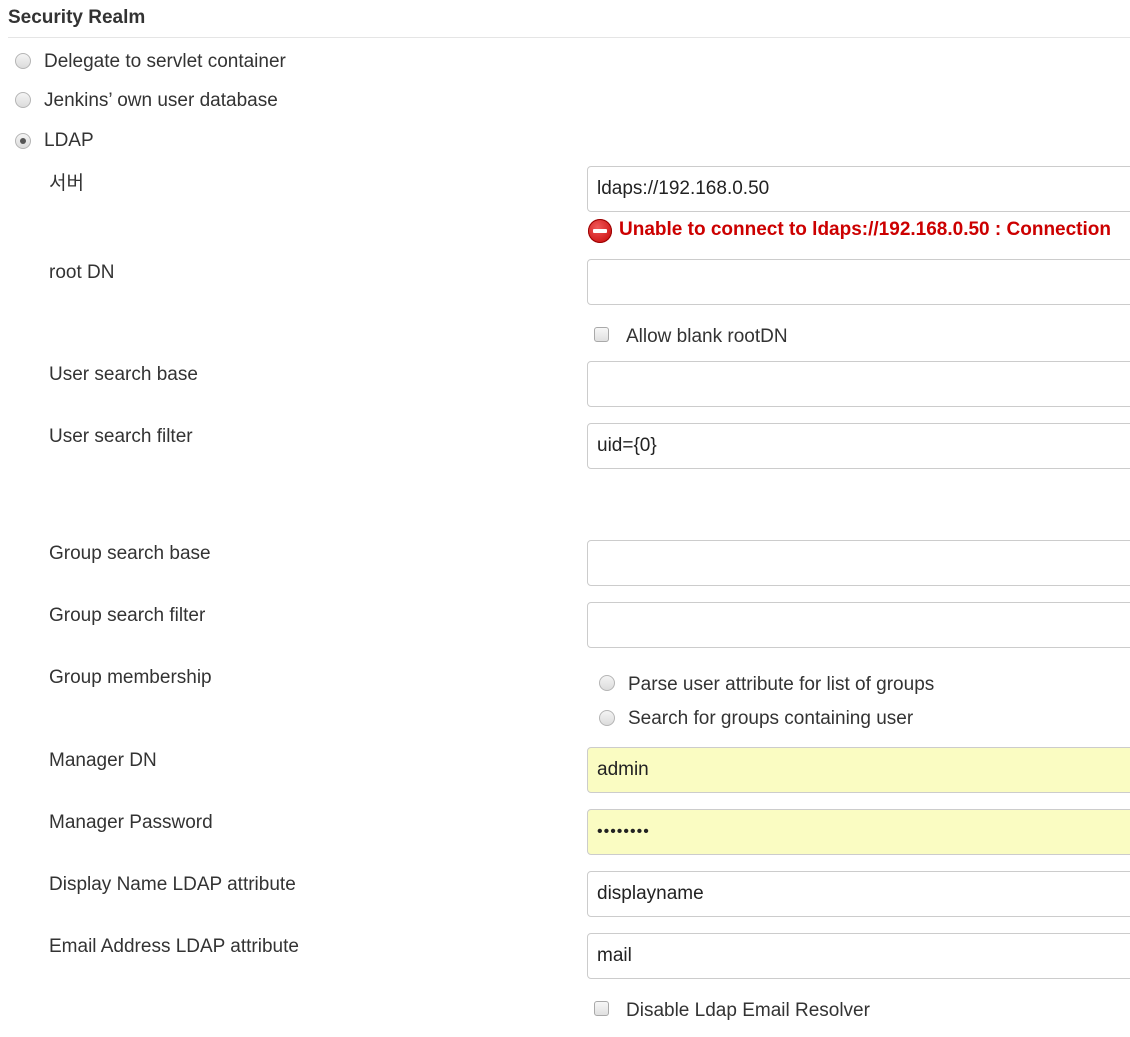  Describe the element at coordinates (858, 384) in the screenshot. I see `user-search-base-input` at that location.